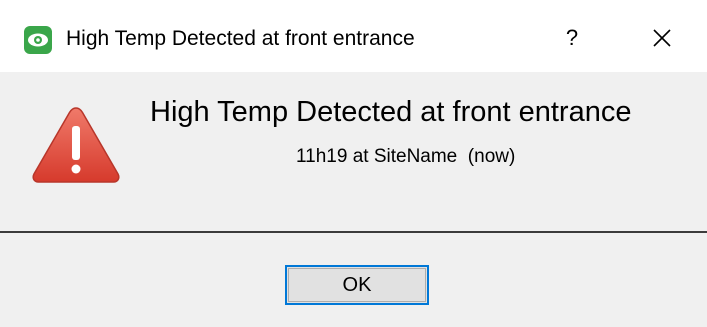 The width and height of the screenshot is (707, 327). Describe the element at coordinates (38, 40) in the screenshot. I see `eye-app-icon` at that location.